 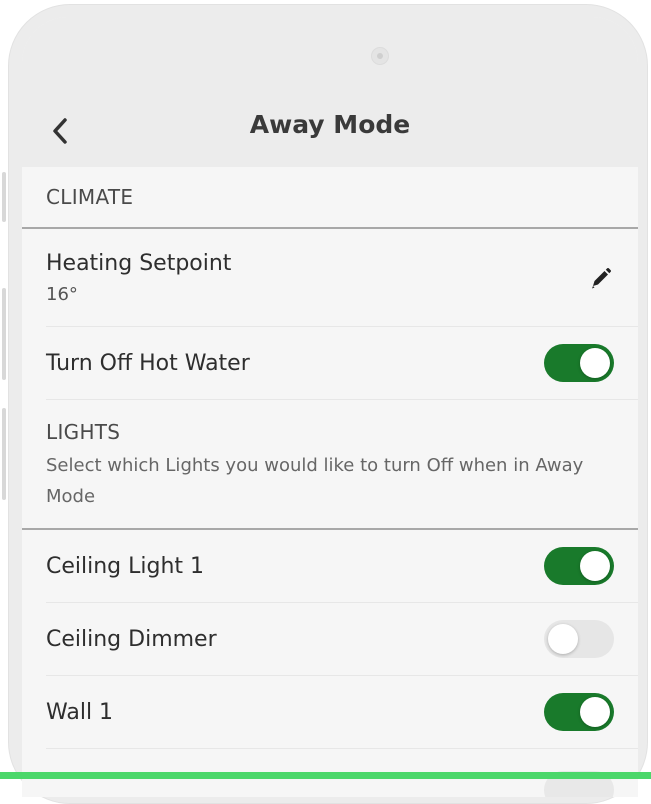 What do you see at coordinates (330, 198) in the screenshot?
I see `climate-section-header: CLIMATE` at bounding box center [330, 198].